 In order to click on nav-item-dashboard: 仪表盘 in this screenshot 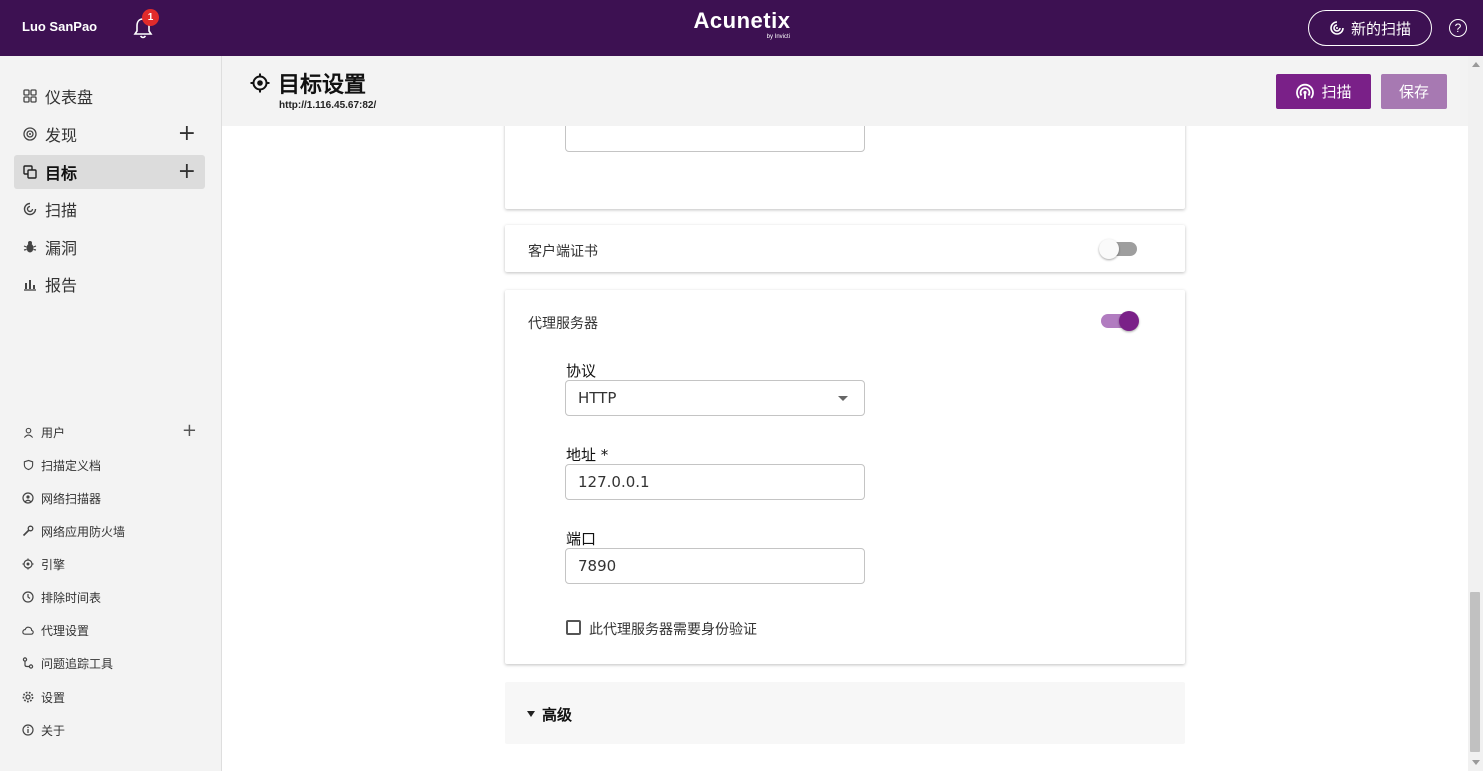, I will do `click(109, 96)`.